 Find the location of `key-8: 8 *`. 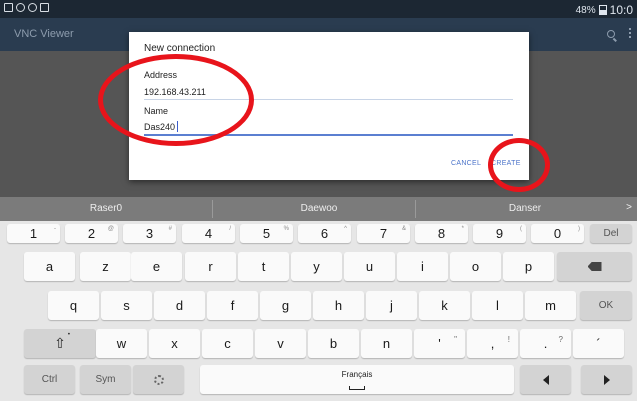

key-8: 8 * is located at coordinates (441, 233).